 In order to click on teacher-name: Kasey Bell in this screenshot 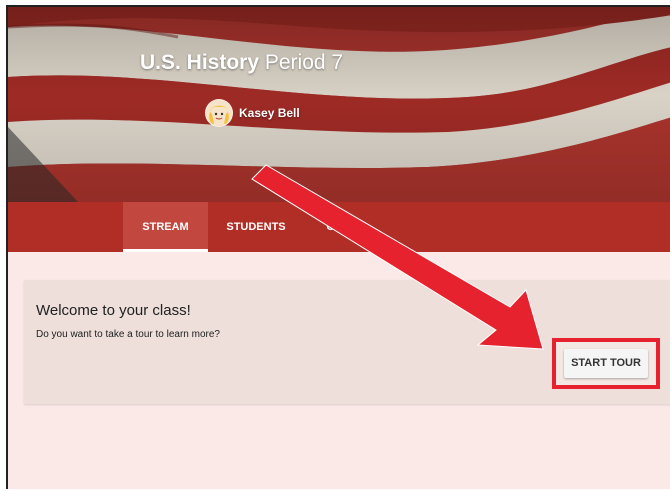, I will do `click(269, 113)`.